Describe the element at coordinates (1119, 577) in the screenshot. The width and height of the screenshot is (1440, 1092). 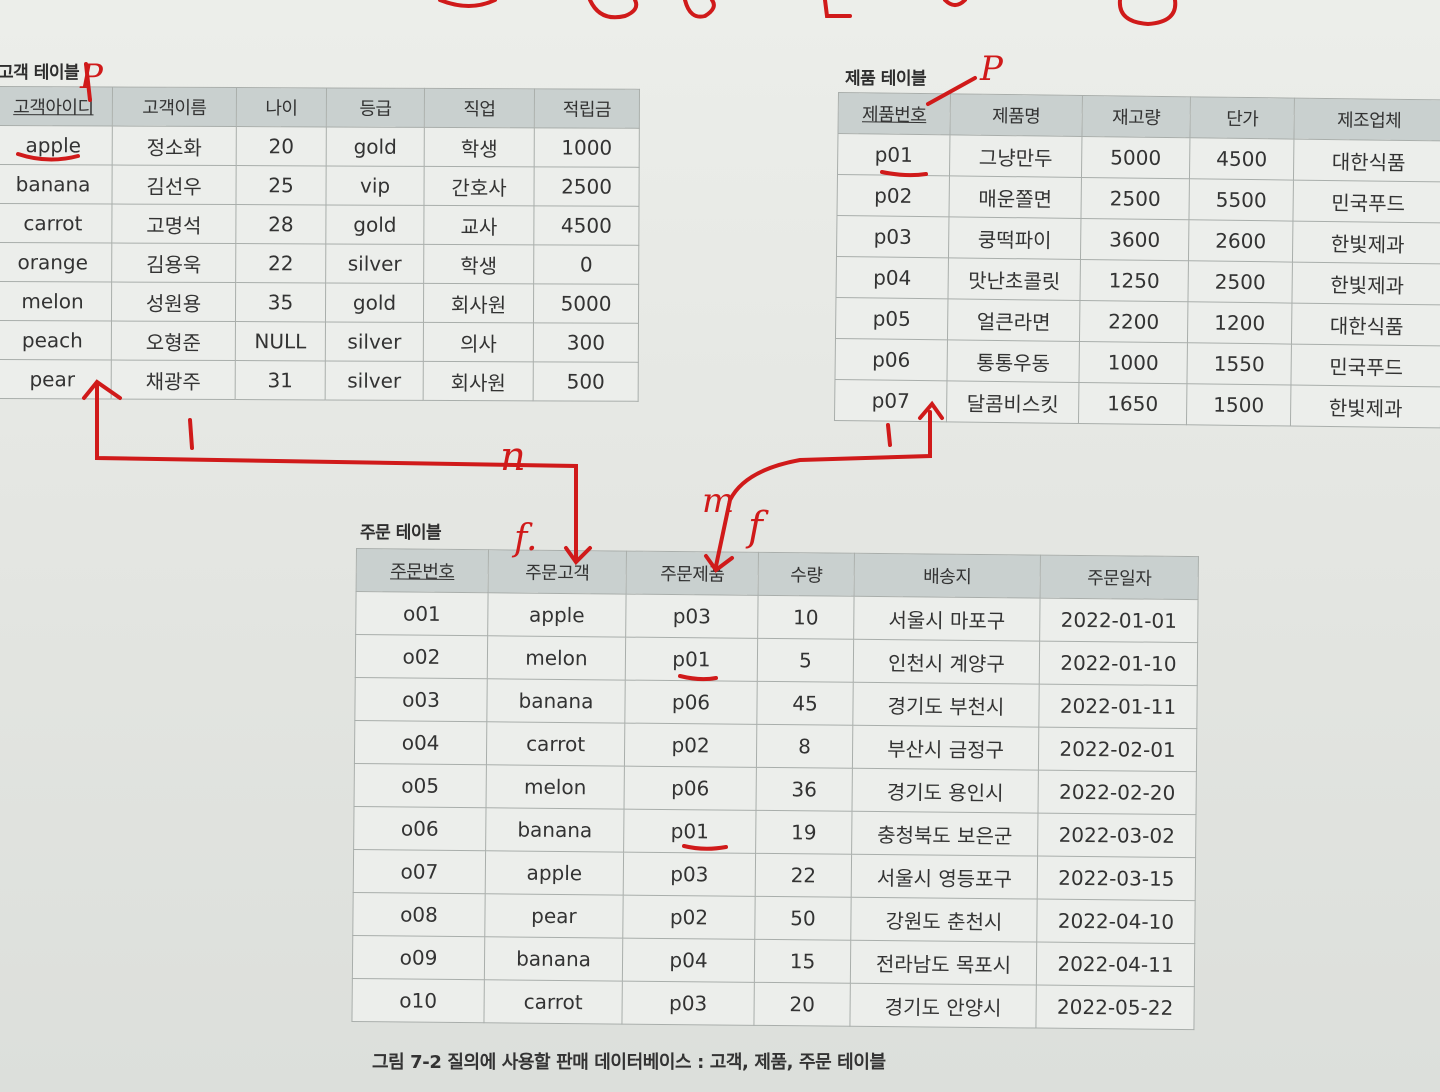
I see `order-header-cell: 주문일자` at that location.